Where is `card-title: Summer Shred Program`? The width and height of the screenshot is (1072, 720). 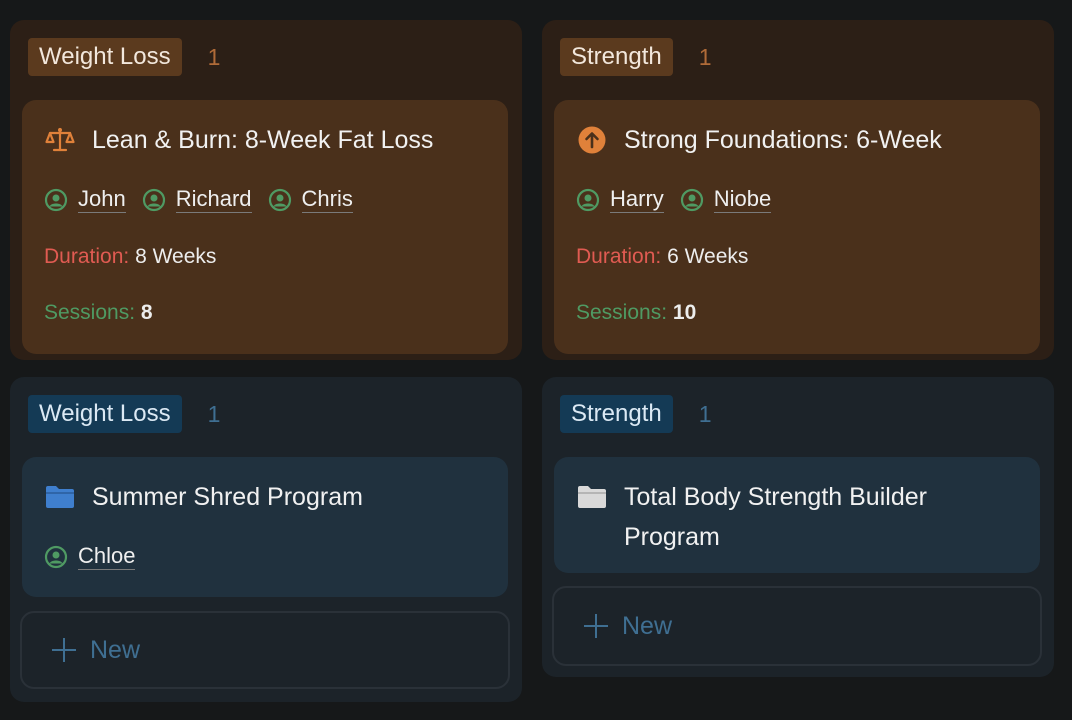
card-title: Summer Shred Program is located at coordinates (203, 497).